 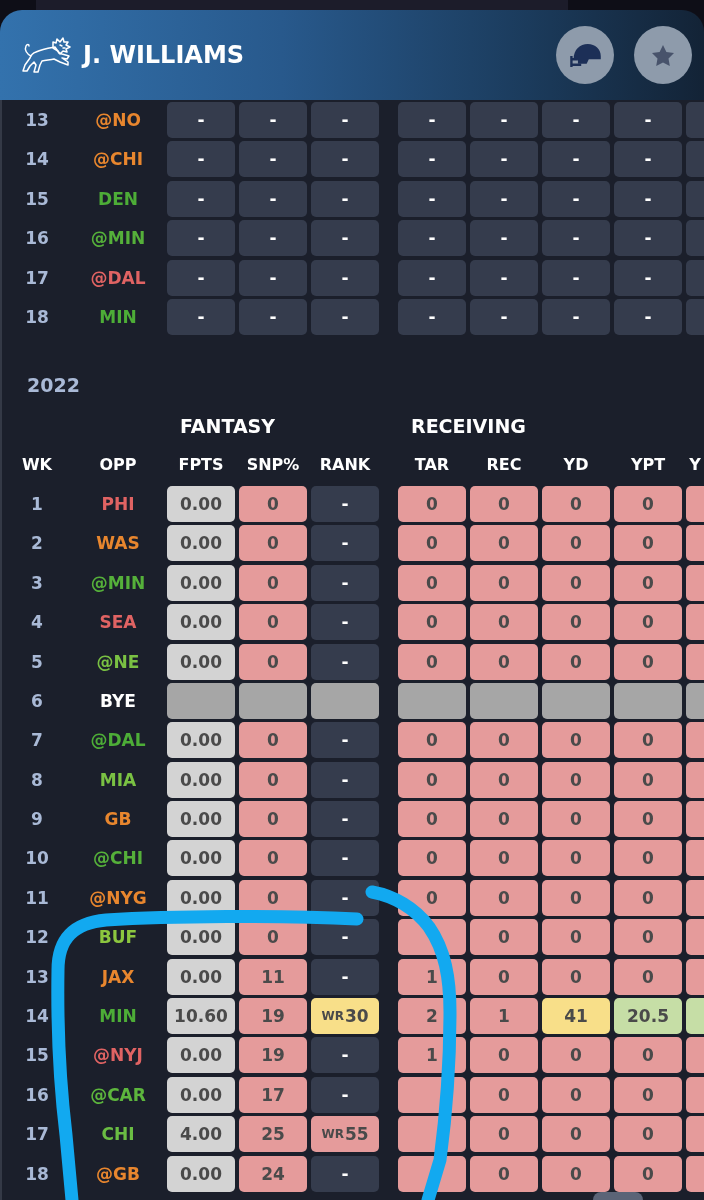 What do you see at coordinates (468, 425) in the screenshot?
I see `group-header: RECEIVING` at bounding box center [468, 425].